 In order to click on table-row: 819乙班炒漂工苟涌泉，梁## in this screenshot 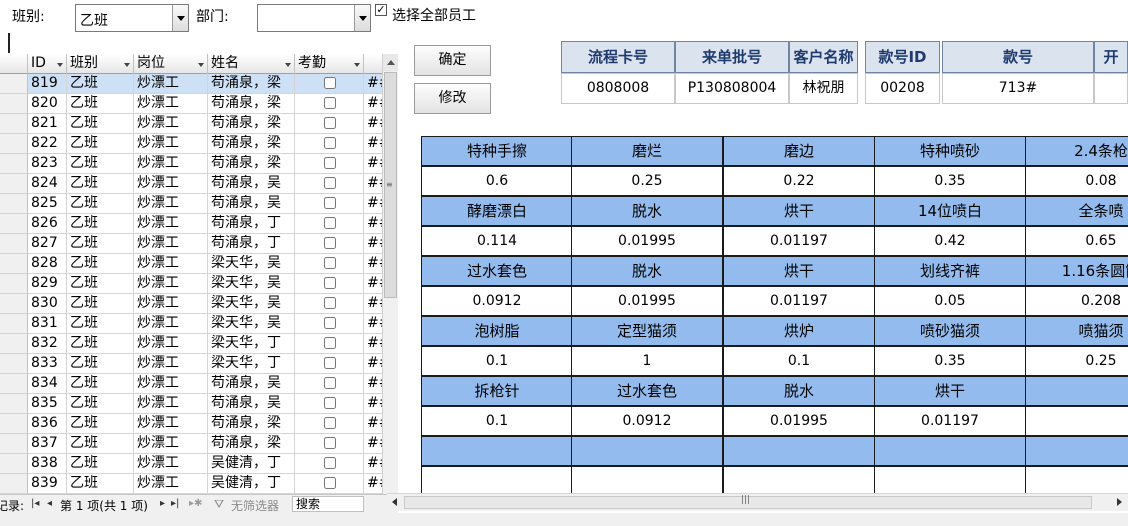, I will do `click(193, 84)`.